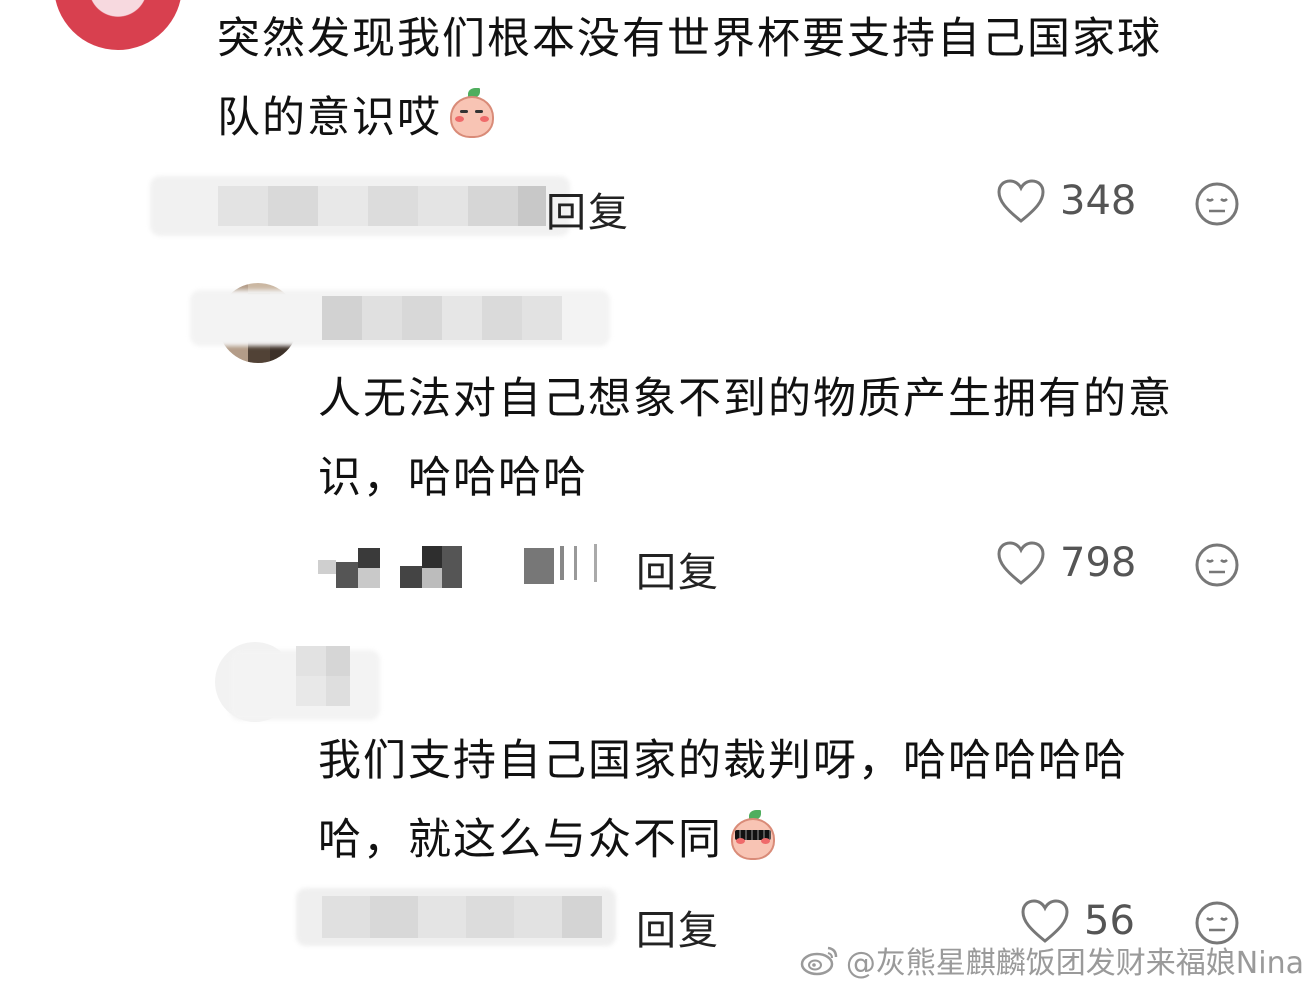  What do you see at coordinates (1098, 563) in the screenshot?
I see `like-count: 798` at bounding box center [1098, 563].